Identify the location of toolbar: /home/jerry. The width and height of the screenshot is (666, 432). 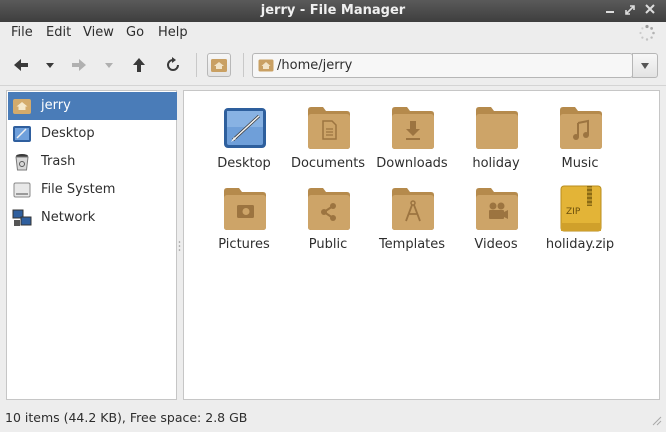
(333, 65).